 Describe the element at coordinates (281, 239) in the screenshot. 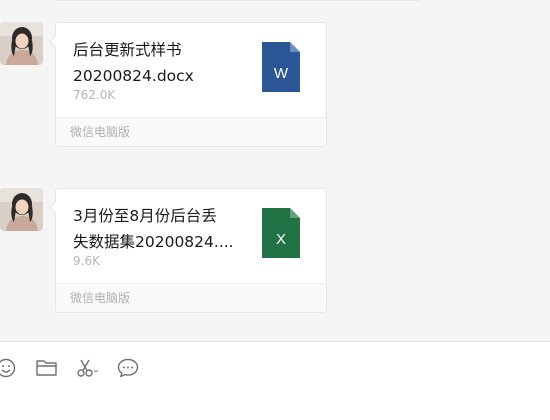

I see `file-type-letter: X` at that location.